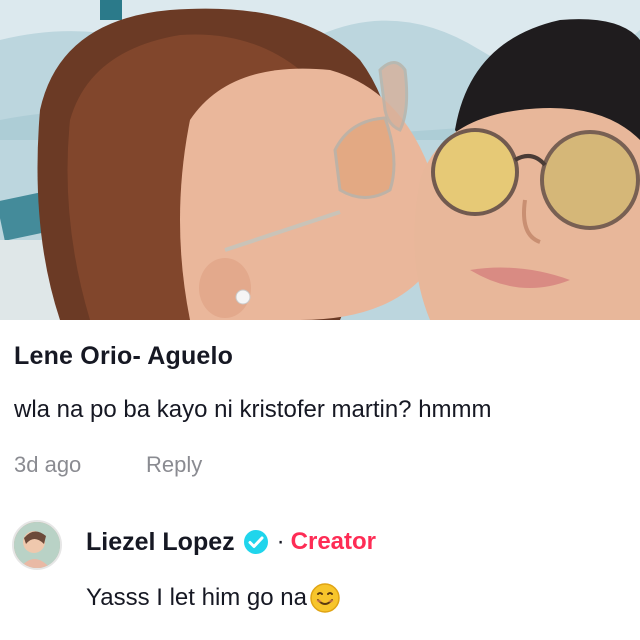 This screenshot has width=640, height=640. Describe the element at coordinates (333, 541) in the screenshot. I see `creator-badge: Creator` at that location.